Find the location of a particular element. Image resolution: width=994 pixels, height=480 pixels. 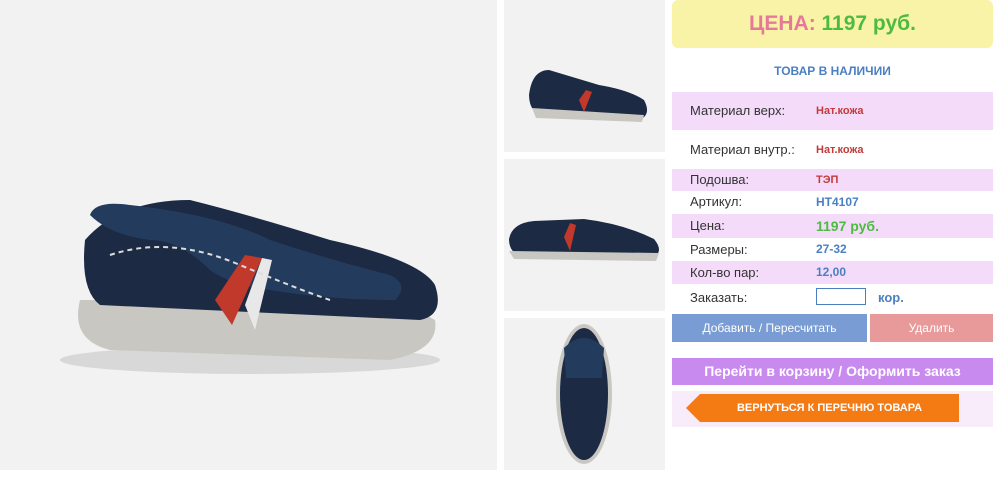

back-button-container: ВЕРНУТЬСЯ К ПЕРЕЧНЮ ТОВАРА is located at coordinates (832, 409).